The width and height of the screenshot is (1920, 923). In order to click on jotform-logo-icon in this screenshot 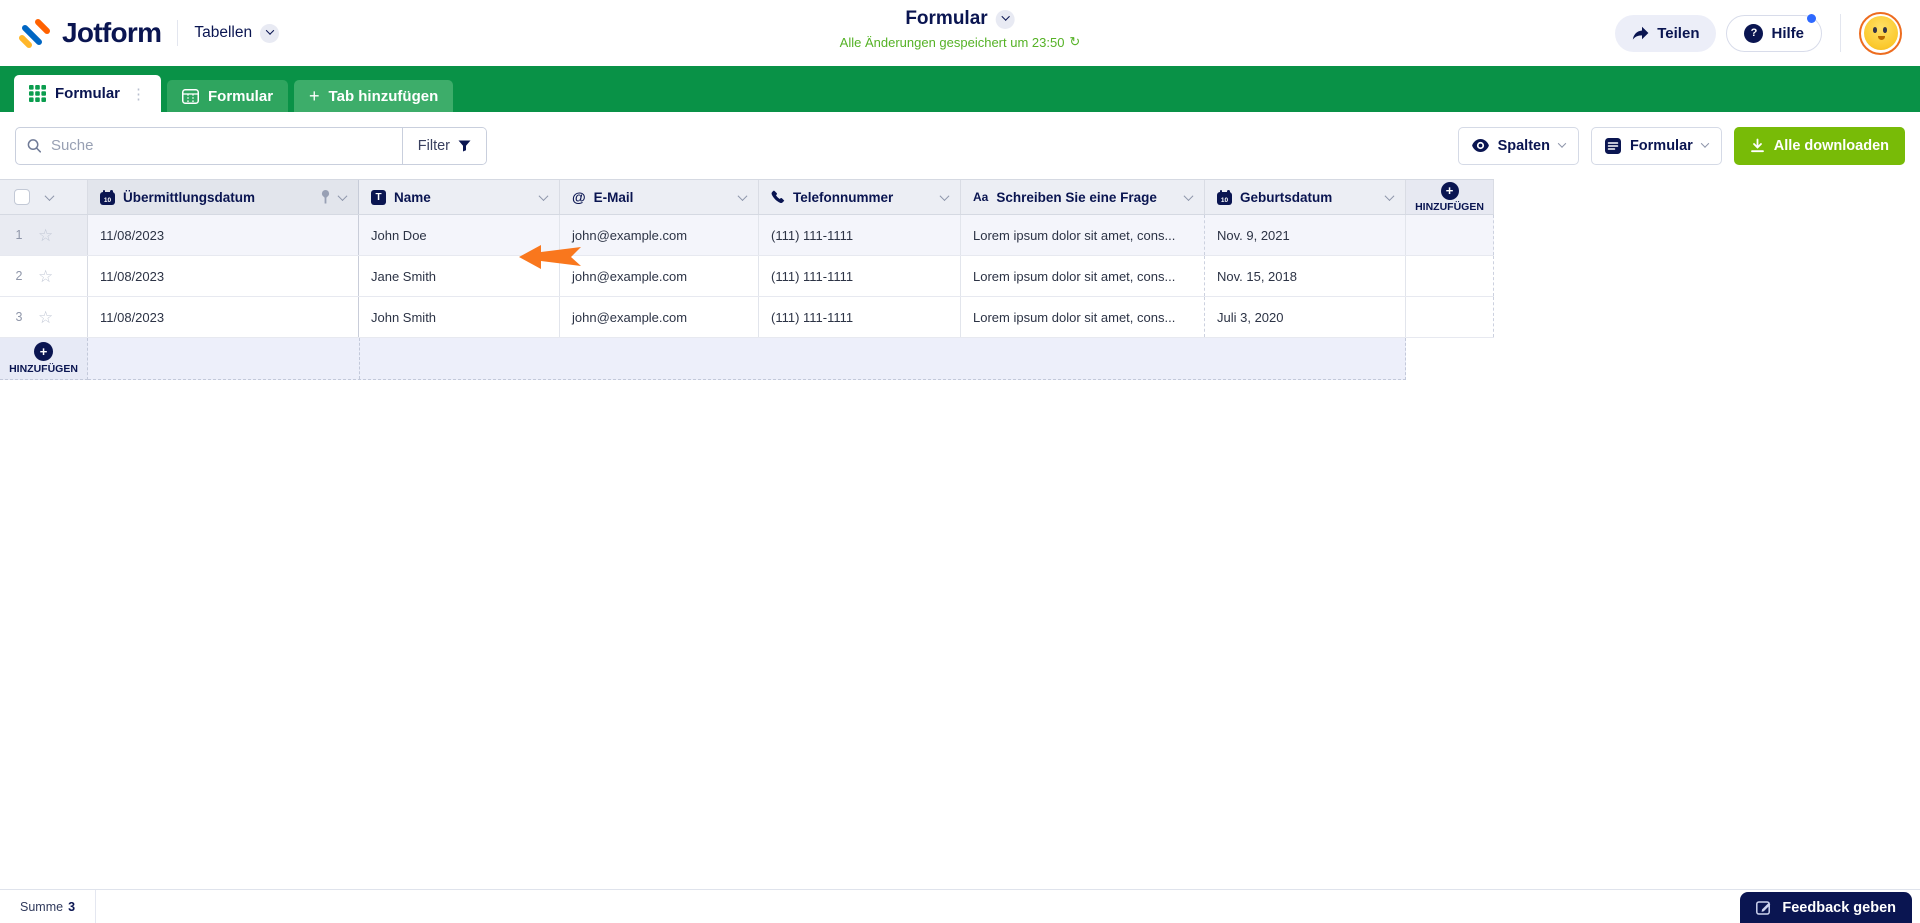, I will do `click(34, 33)`.